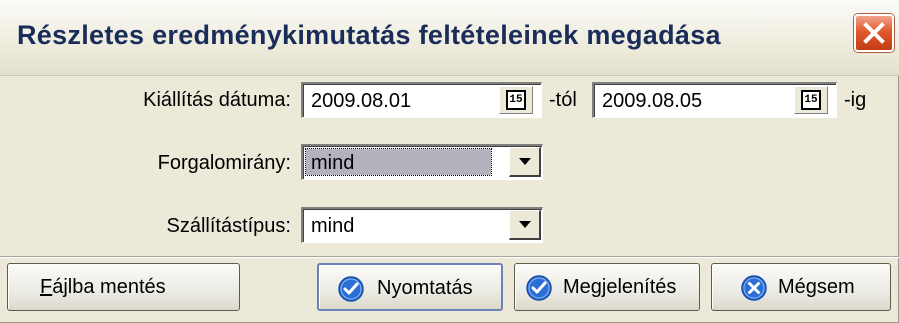  I want to click on cancel-button: Mégsem, so click(801, 287).